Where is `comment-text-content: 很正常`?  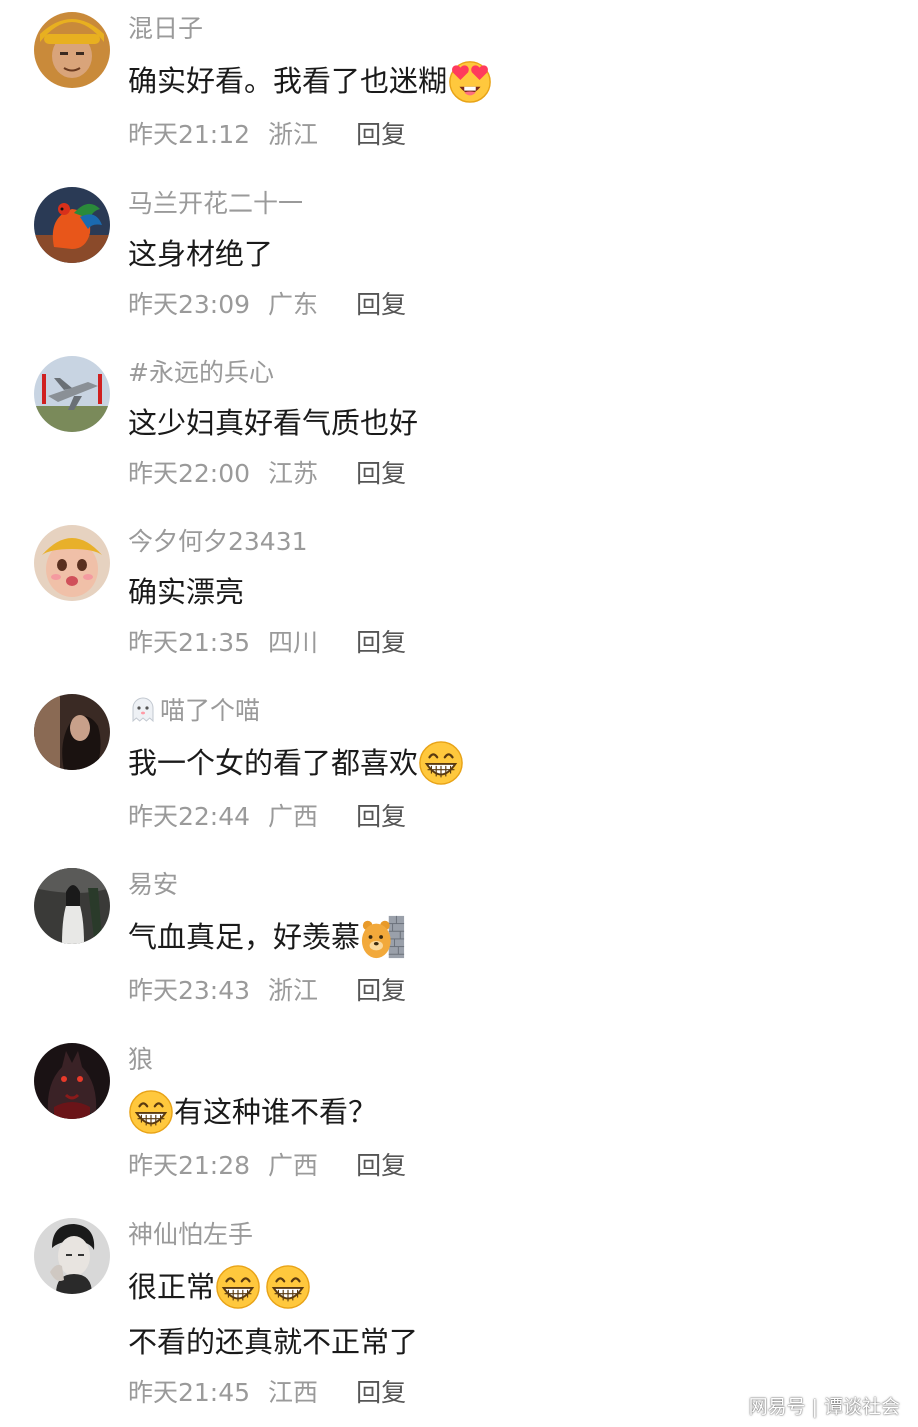 comment-text-content: 很正常 is located at coordinates (172, 1287).